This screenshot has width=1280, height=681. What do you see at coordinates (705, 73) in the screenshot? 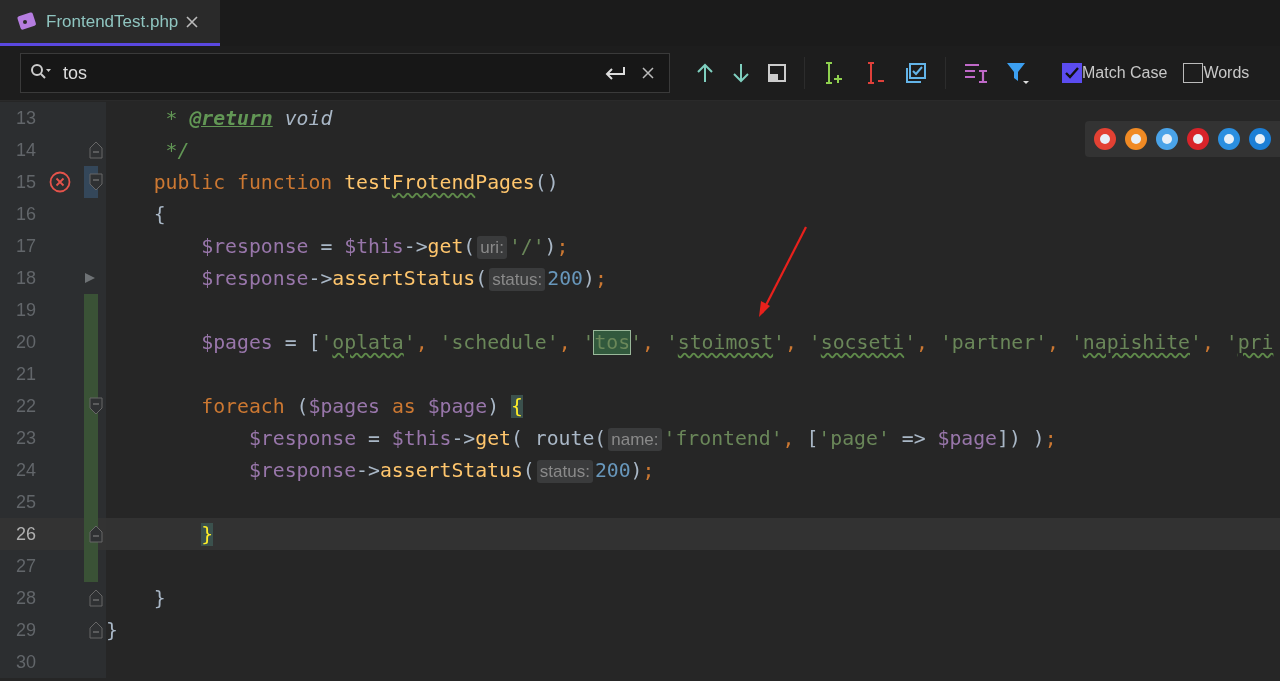
I see `arrow-up-icon` at bounding box center [705, 73].